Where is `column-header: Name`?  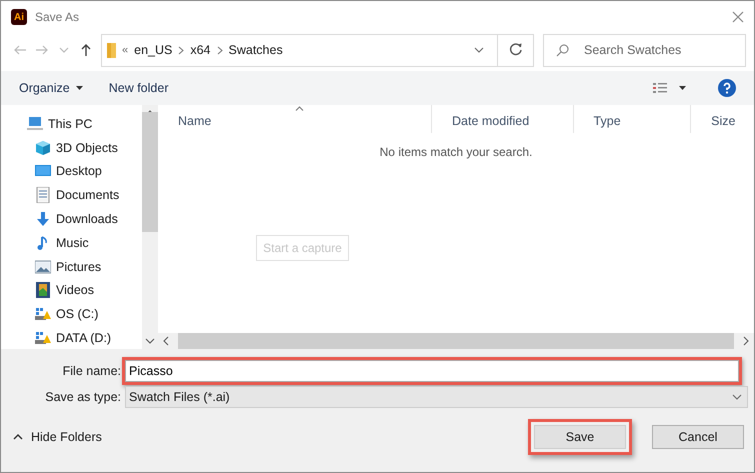
column-header: Name is located at coordinates (295, 119).